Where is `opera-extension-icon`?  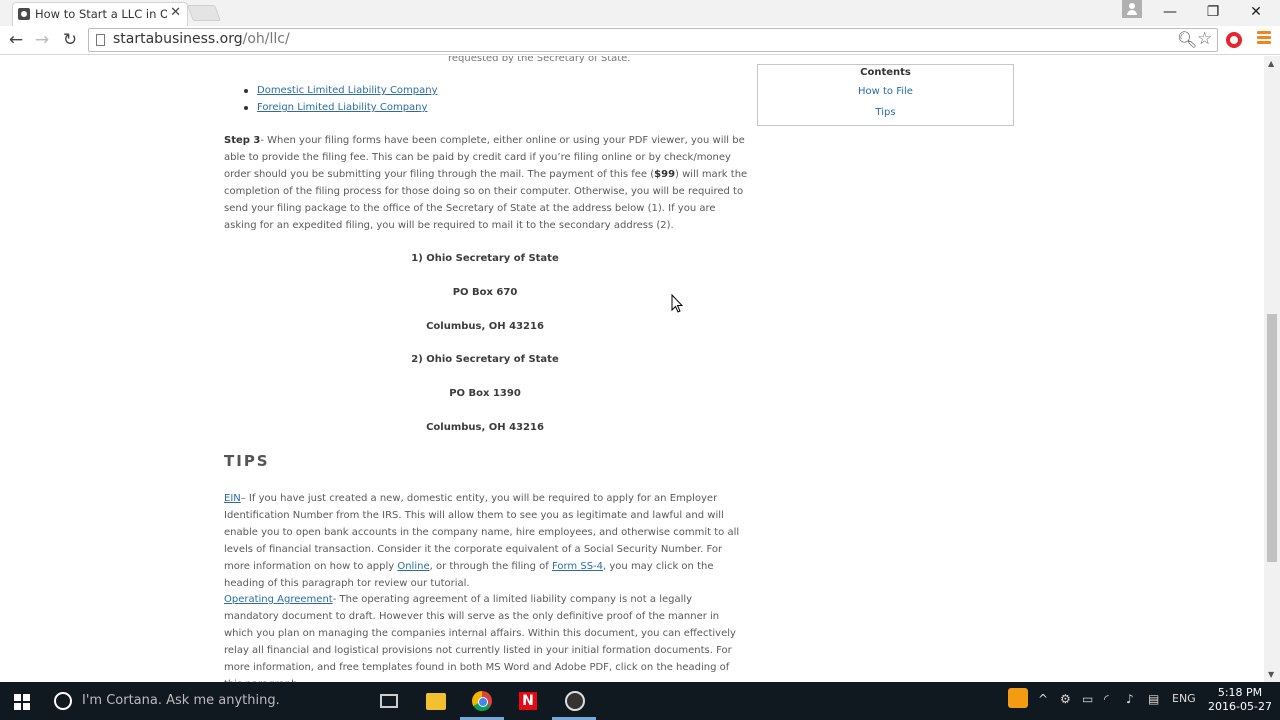 opera-extension-icon is located at coordinates (1234, 40).